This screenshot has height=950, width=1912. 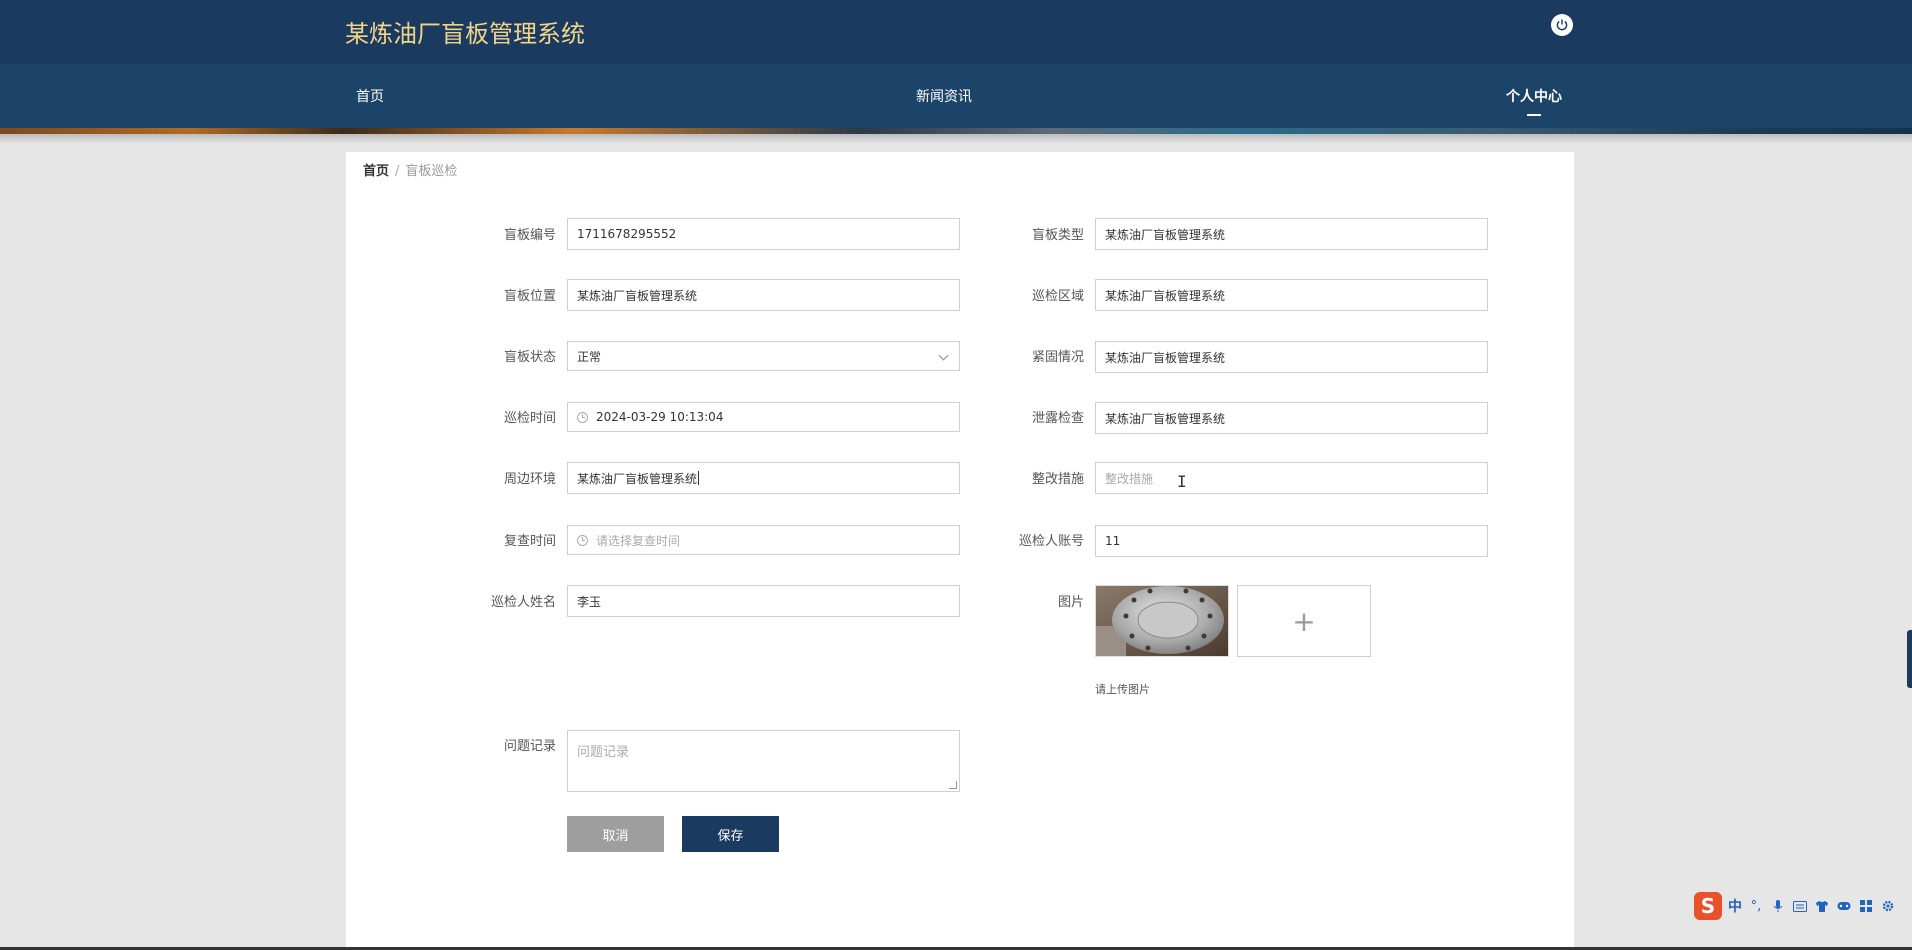 What do you see at coordinates (763, 601) in the screenshot?
I see `inspector-name-field: 李玉` at bounding box center [763, 601].